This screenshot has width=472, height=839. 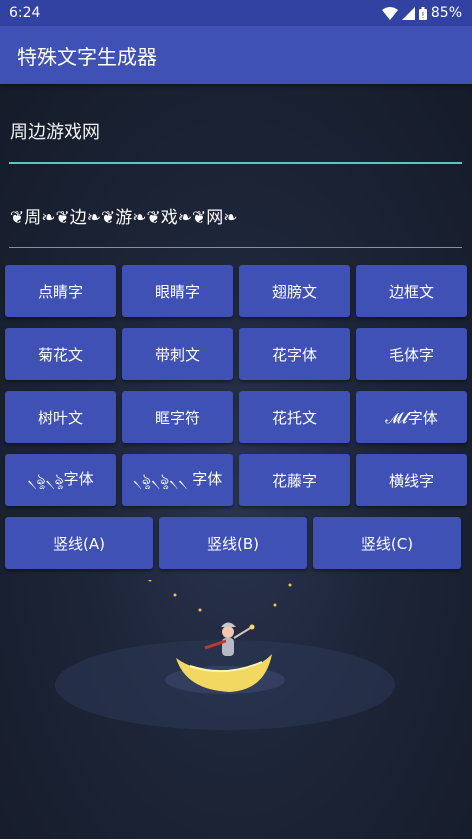 What do you see at coordinates (225, 655) in the screenshot?
I see `boat-illustration` at bounding box center [225, 655].